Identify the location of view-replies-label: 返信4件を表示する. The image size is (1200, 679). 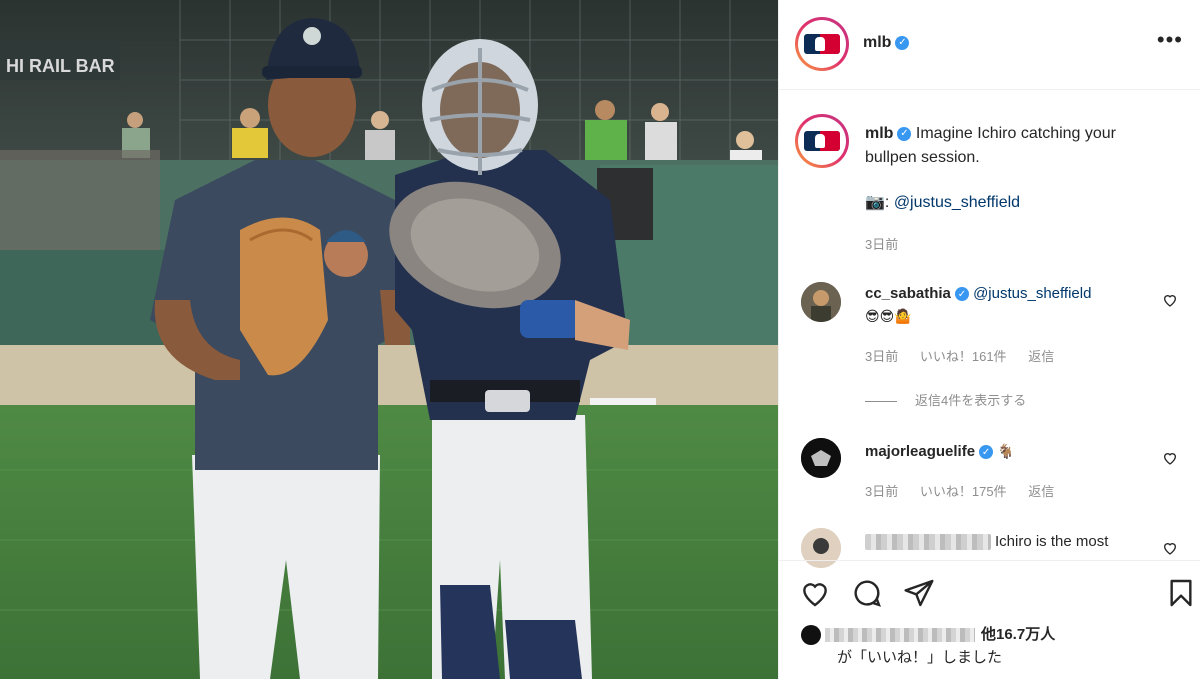
(970, 400).